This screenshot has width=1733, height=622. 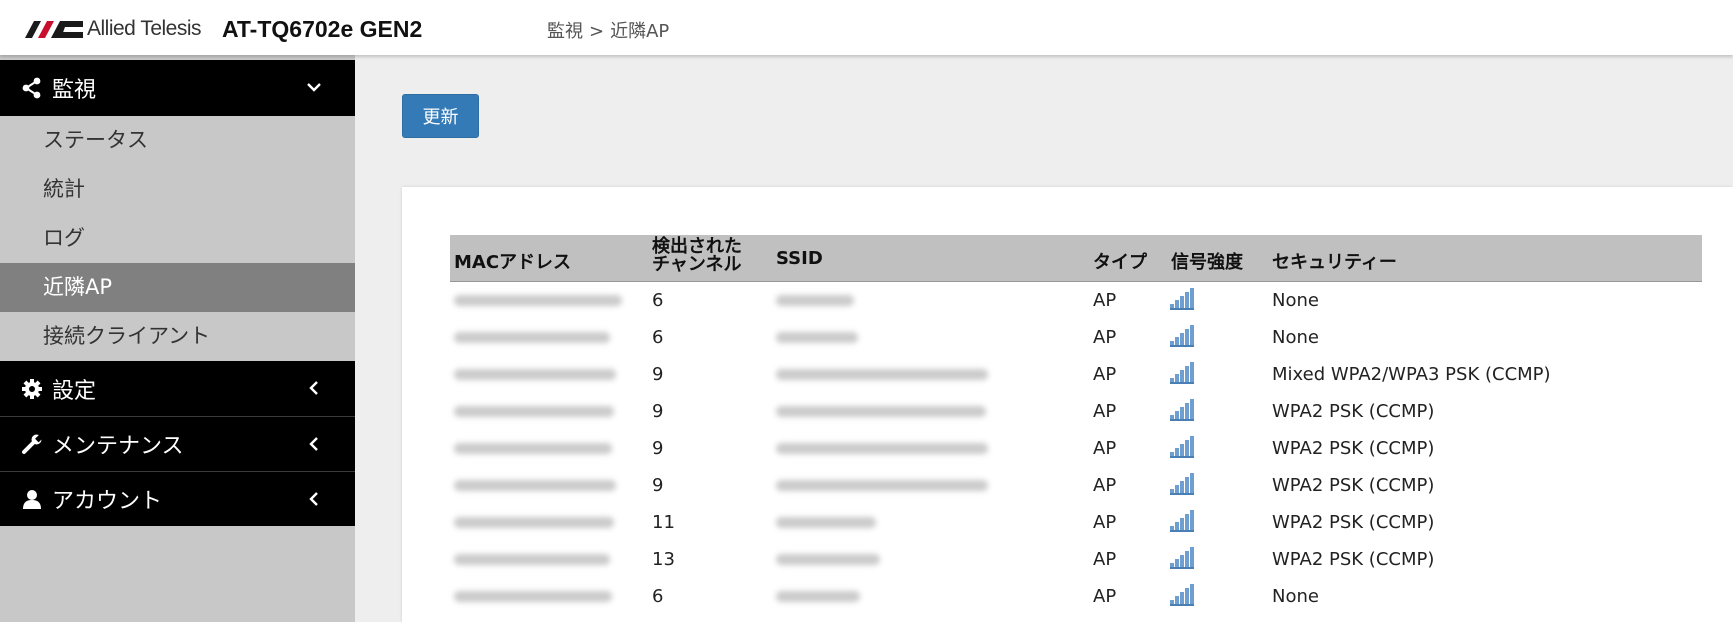 What do you see at coordinates (1411, 374) in the screenshot?
I see `security-cell: Mixed WPA2/WPA3 PSK (CCMP)` at bounding box center [1411, 374].